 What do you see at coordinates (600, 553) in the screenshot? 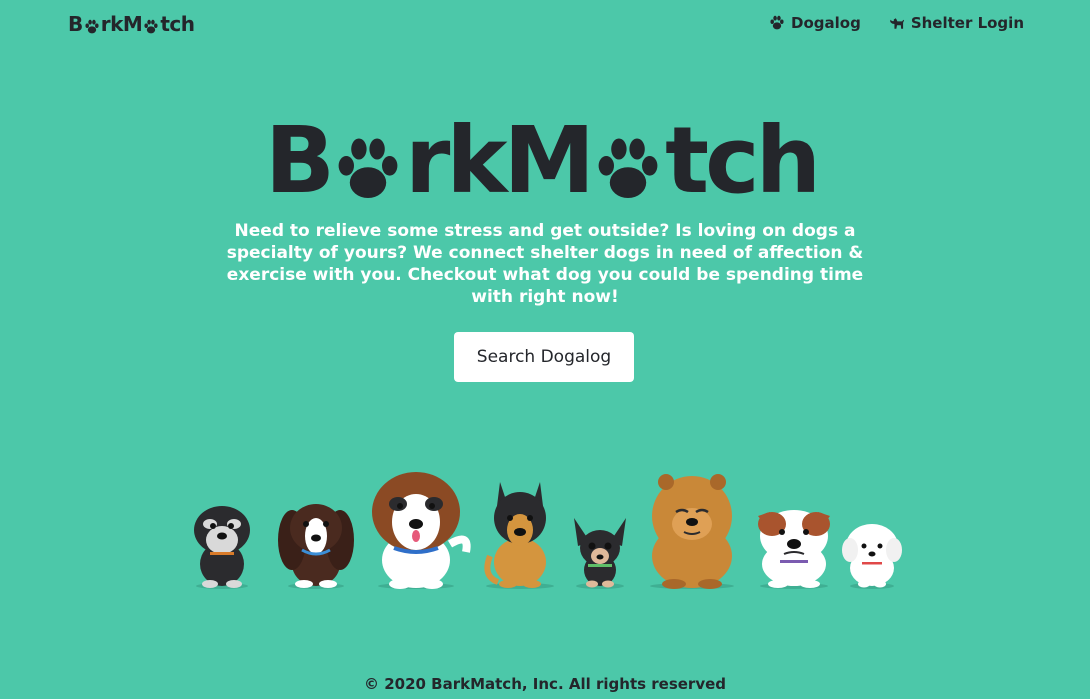
I see `dog-chihuahua-icon` at bounding box center [600, 553].